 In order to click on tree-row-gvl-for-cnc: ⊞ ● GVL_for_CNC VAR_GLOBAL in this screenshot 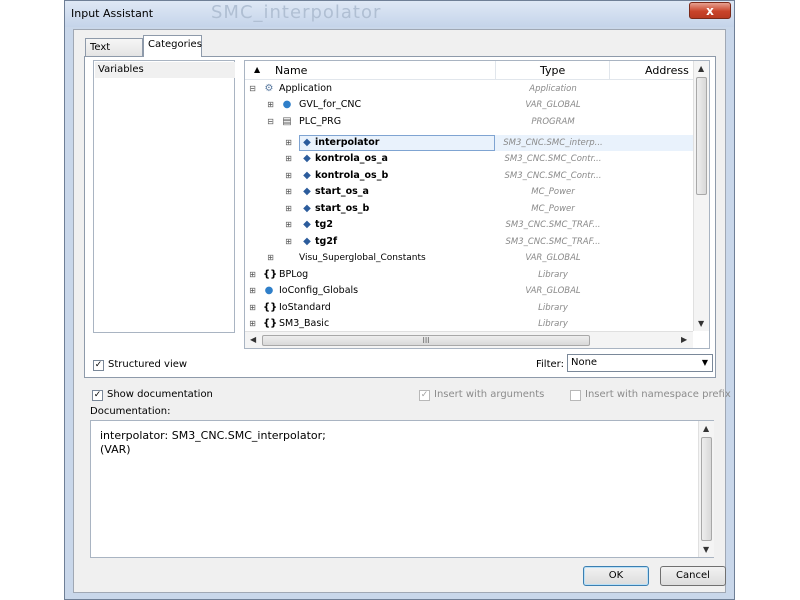, I will do `click(469, 105)`.